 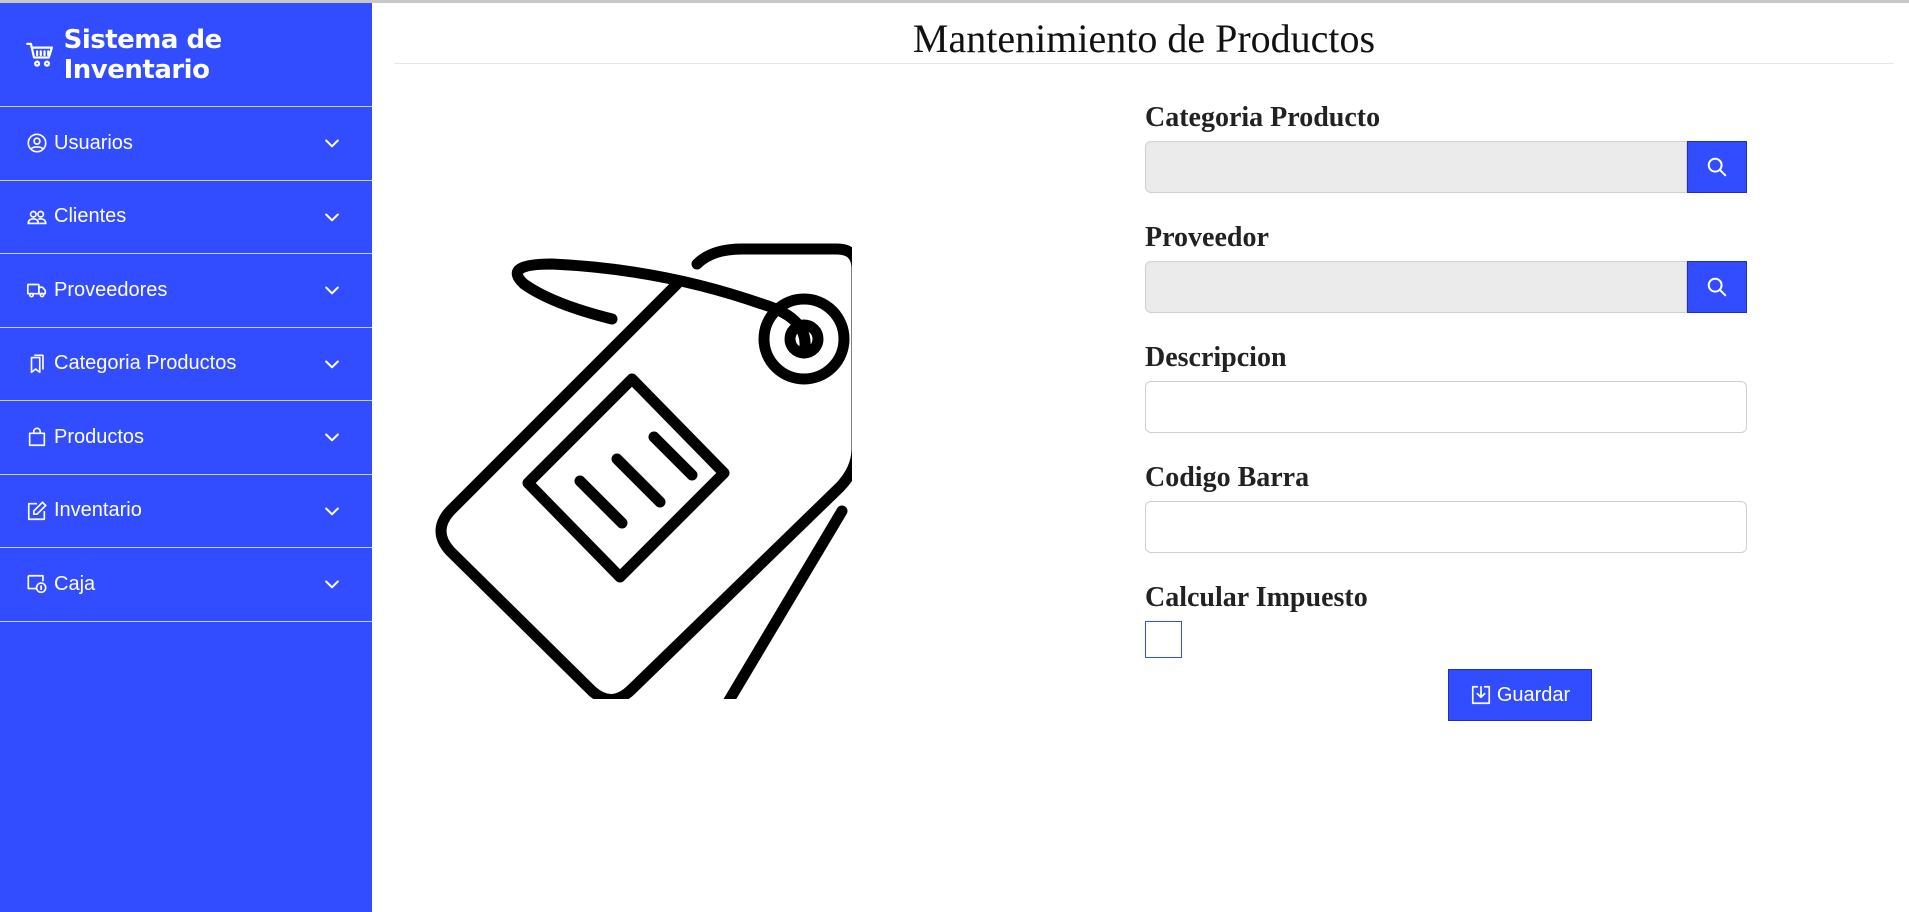 What do you see at coordinates (37, 364) in the screenshot?
I see `bookmarks-icon` at bounding box center [37, 364].